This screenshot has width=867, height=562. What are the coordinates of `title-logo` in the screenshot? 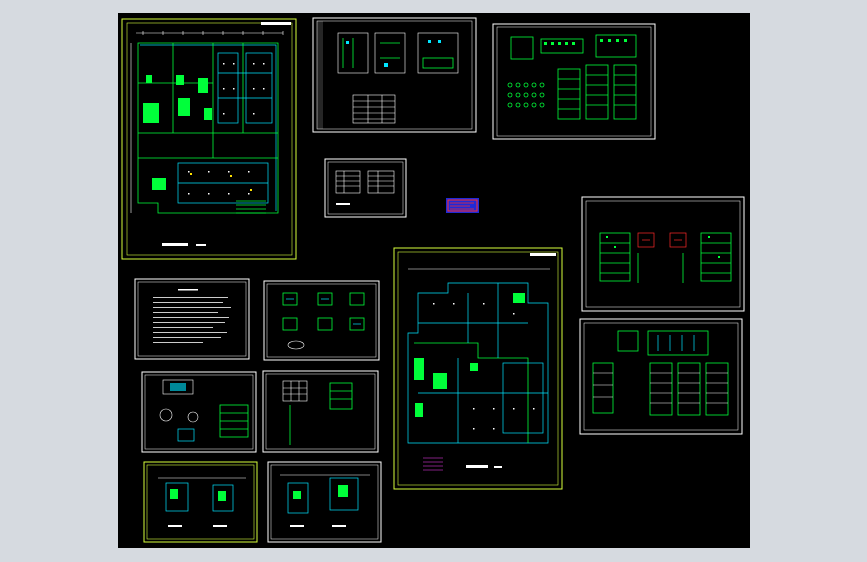 It's located at (462, 205).